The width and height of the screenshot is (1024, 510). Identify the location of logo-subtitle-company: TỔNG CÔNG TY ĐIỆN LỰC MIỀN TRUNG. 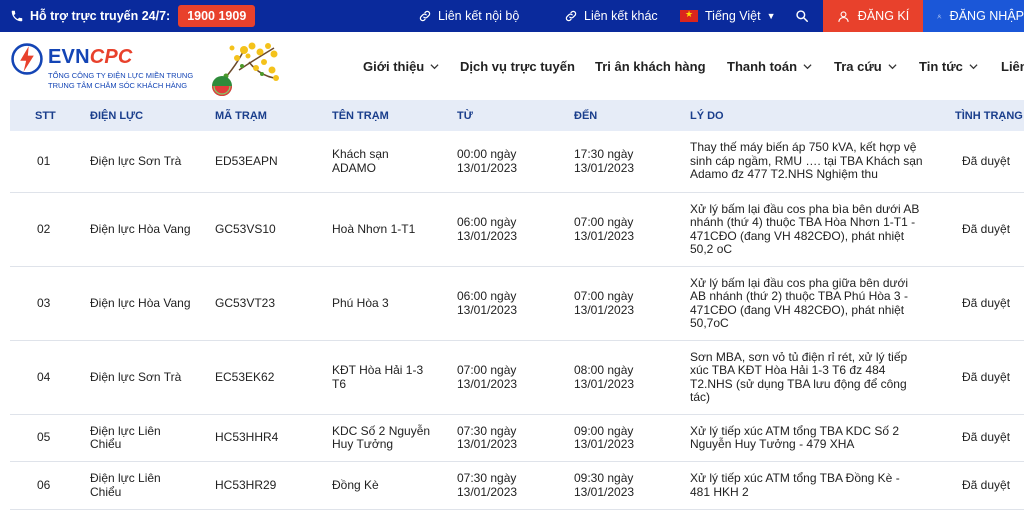
(121, 75).